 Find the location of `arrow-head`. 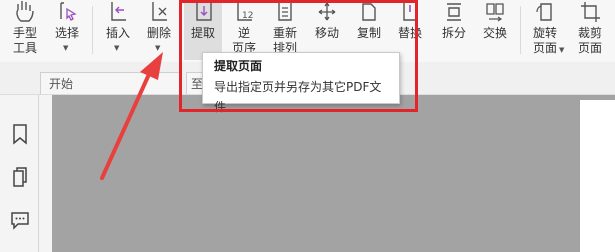

arrow-head is located at coordinates (151, 66).